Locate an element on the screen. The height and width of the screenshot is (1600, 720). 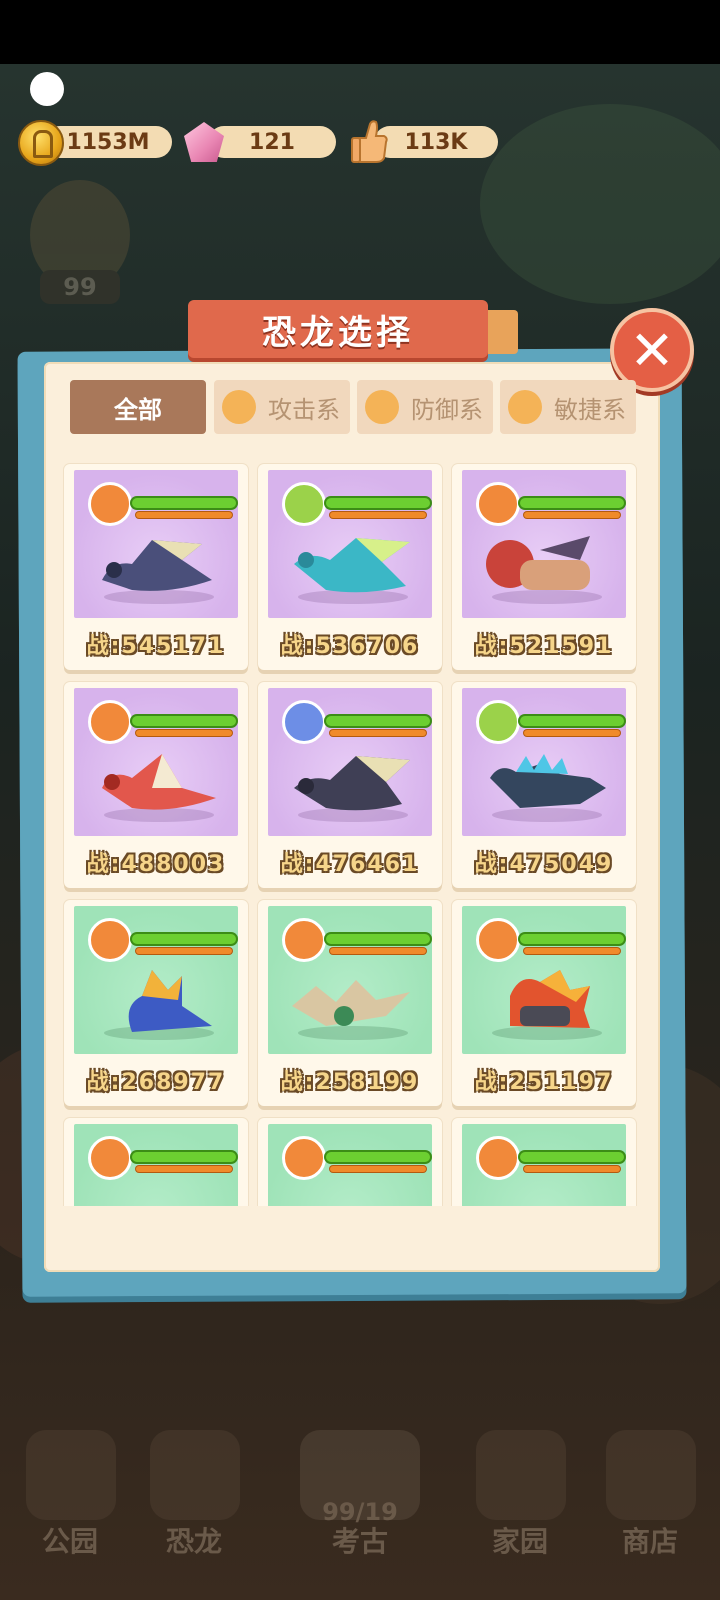
nav-dino: 恐龙 is located at coordinates (194, 1540).